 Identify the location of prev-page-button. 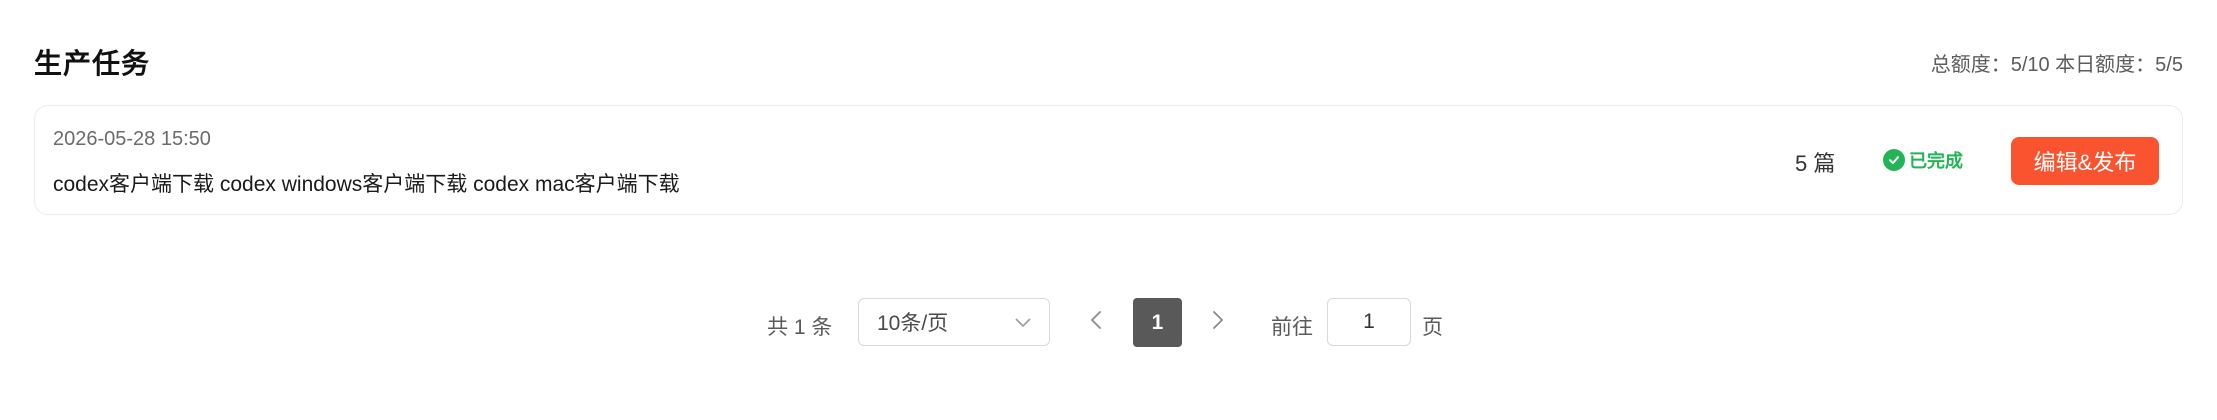
(1096, 322).